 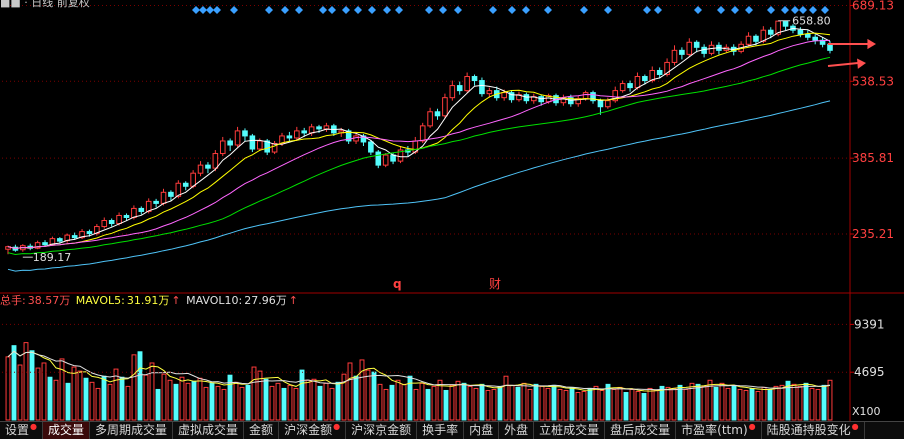 What do you see at coordinates (67, 430) in the screenshot?
I see `tab-1: 成交量` at bounding box center [67, 430].